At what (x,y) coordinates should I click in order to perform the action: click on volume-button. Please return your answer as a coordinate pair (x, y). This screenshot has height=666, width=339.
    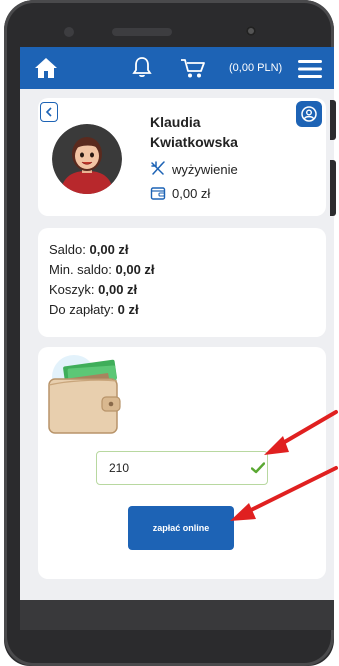
    Looking at the image, I should click on (333, 120).